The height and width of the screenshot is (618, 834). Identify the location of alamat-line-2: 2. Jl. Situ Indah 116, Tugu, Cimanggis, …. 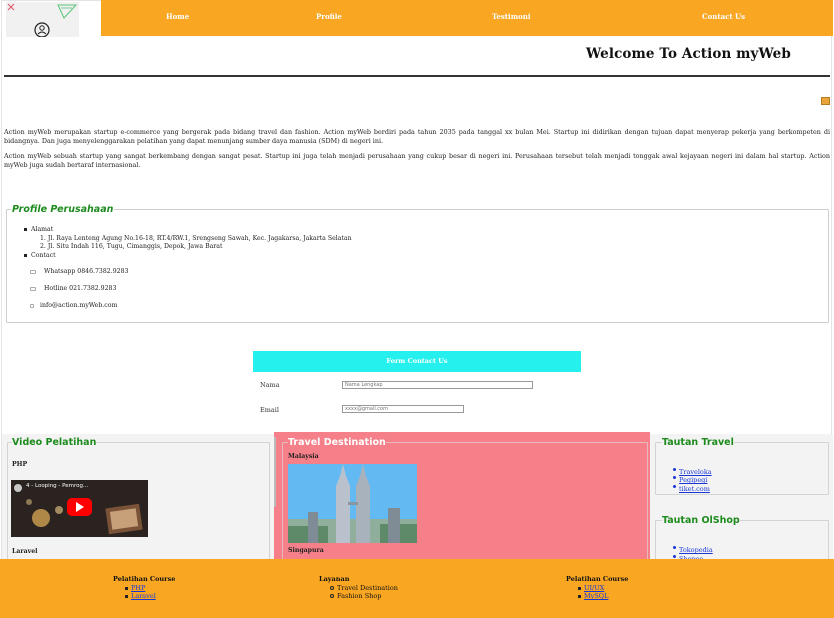
(131, 246).